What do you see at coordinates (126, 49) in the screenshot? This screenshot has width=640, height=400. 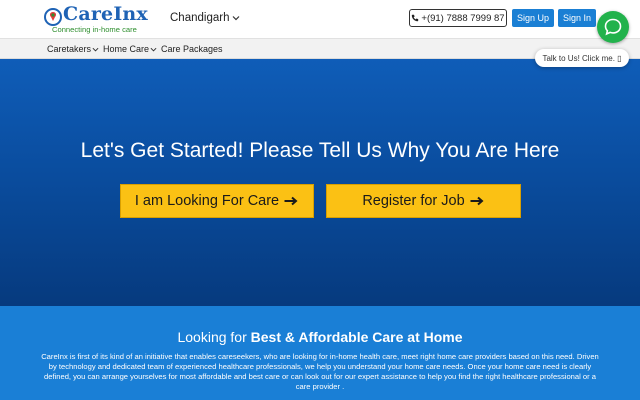 I see `nav-item-label: Home Care` at bounding box center [126, 49].